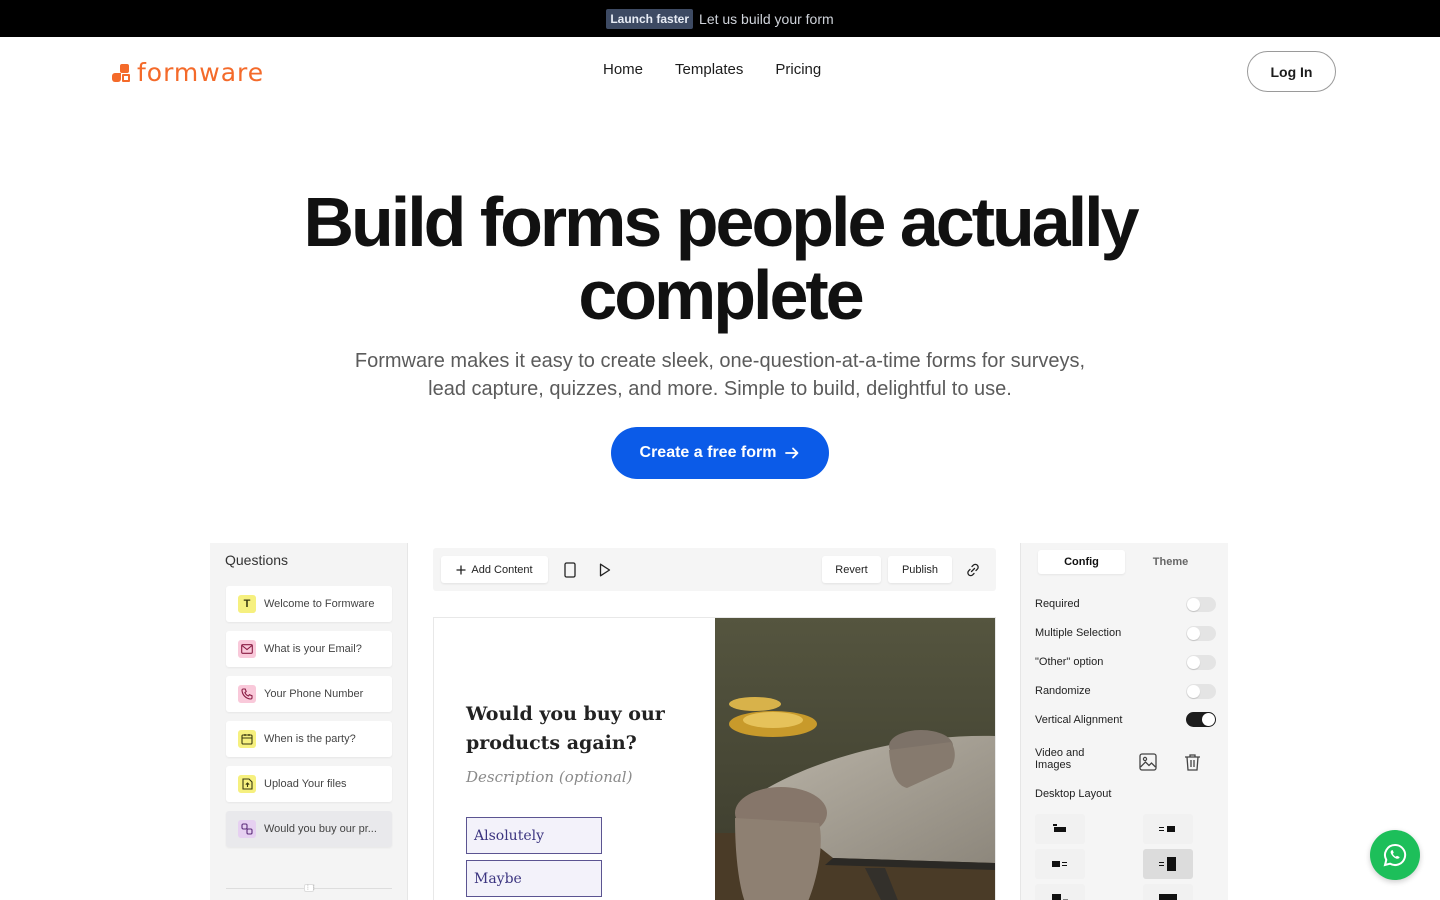 This screenshot has width=1440, height=900. I want to click on other-option-toggle, so click(1201, 662).